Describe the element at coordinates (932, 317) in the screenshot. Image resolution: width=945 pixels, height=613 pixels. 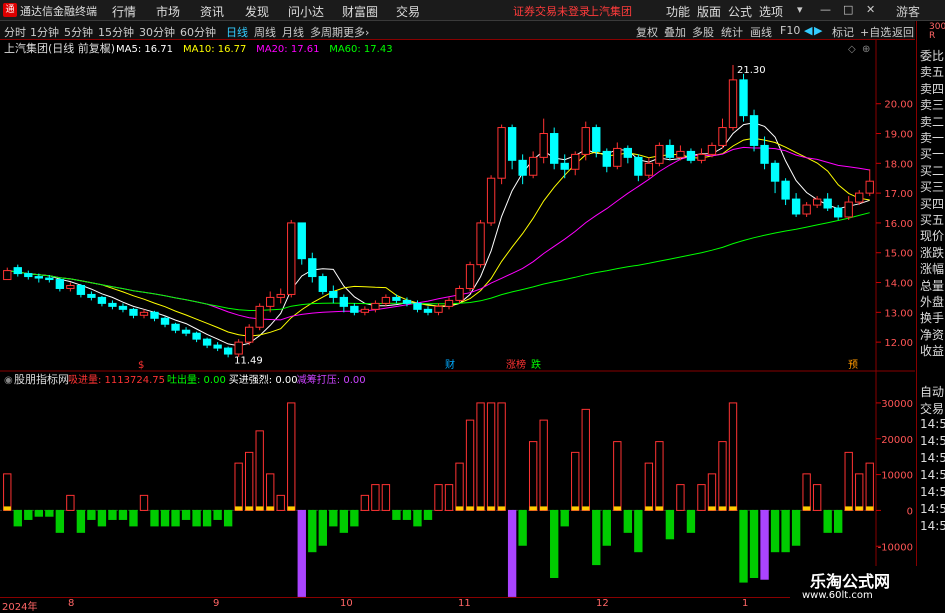
I see `quote-row-label: 换手` at that location.